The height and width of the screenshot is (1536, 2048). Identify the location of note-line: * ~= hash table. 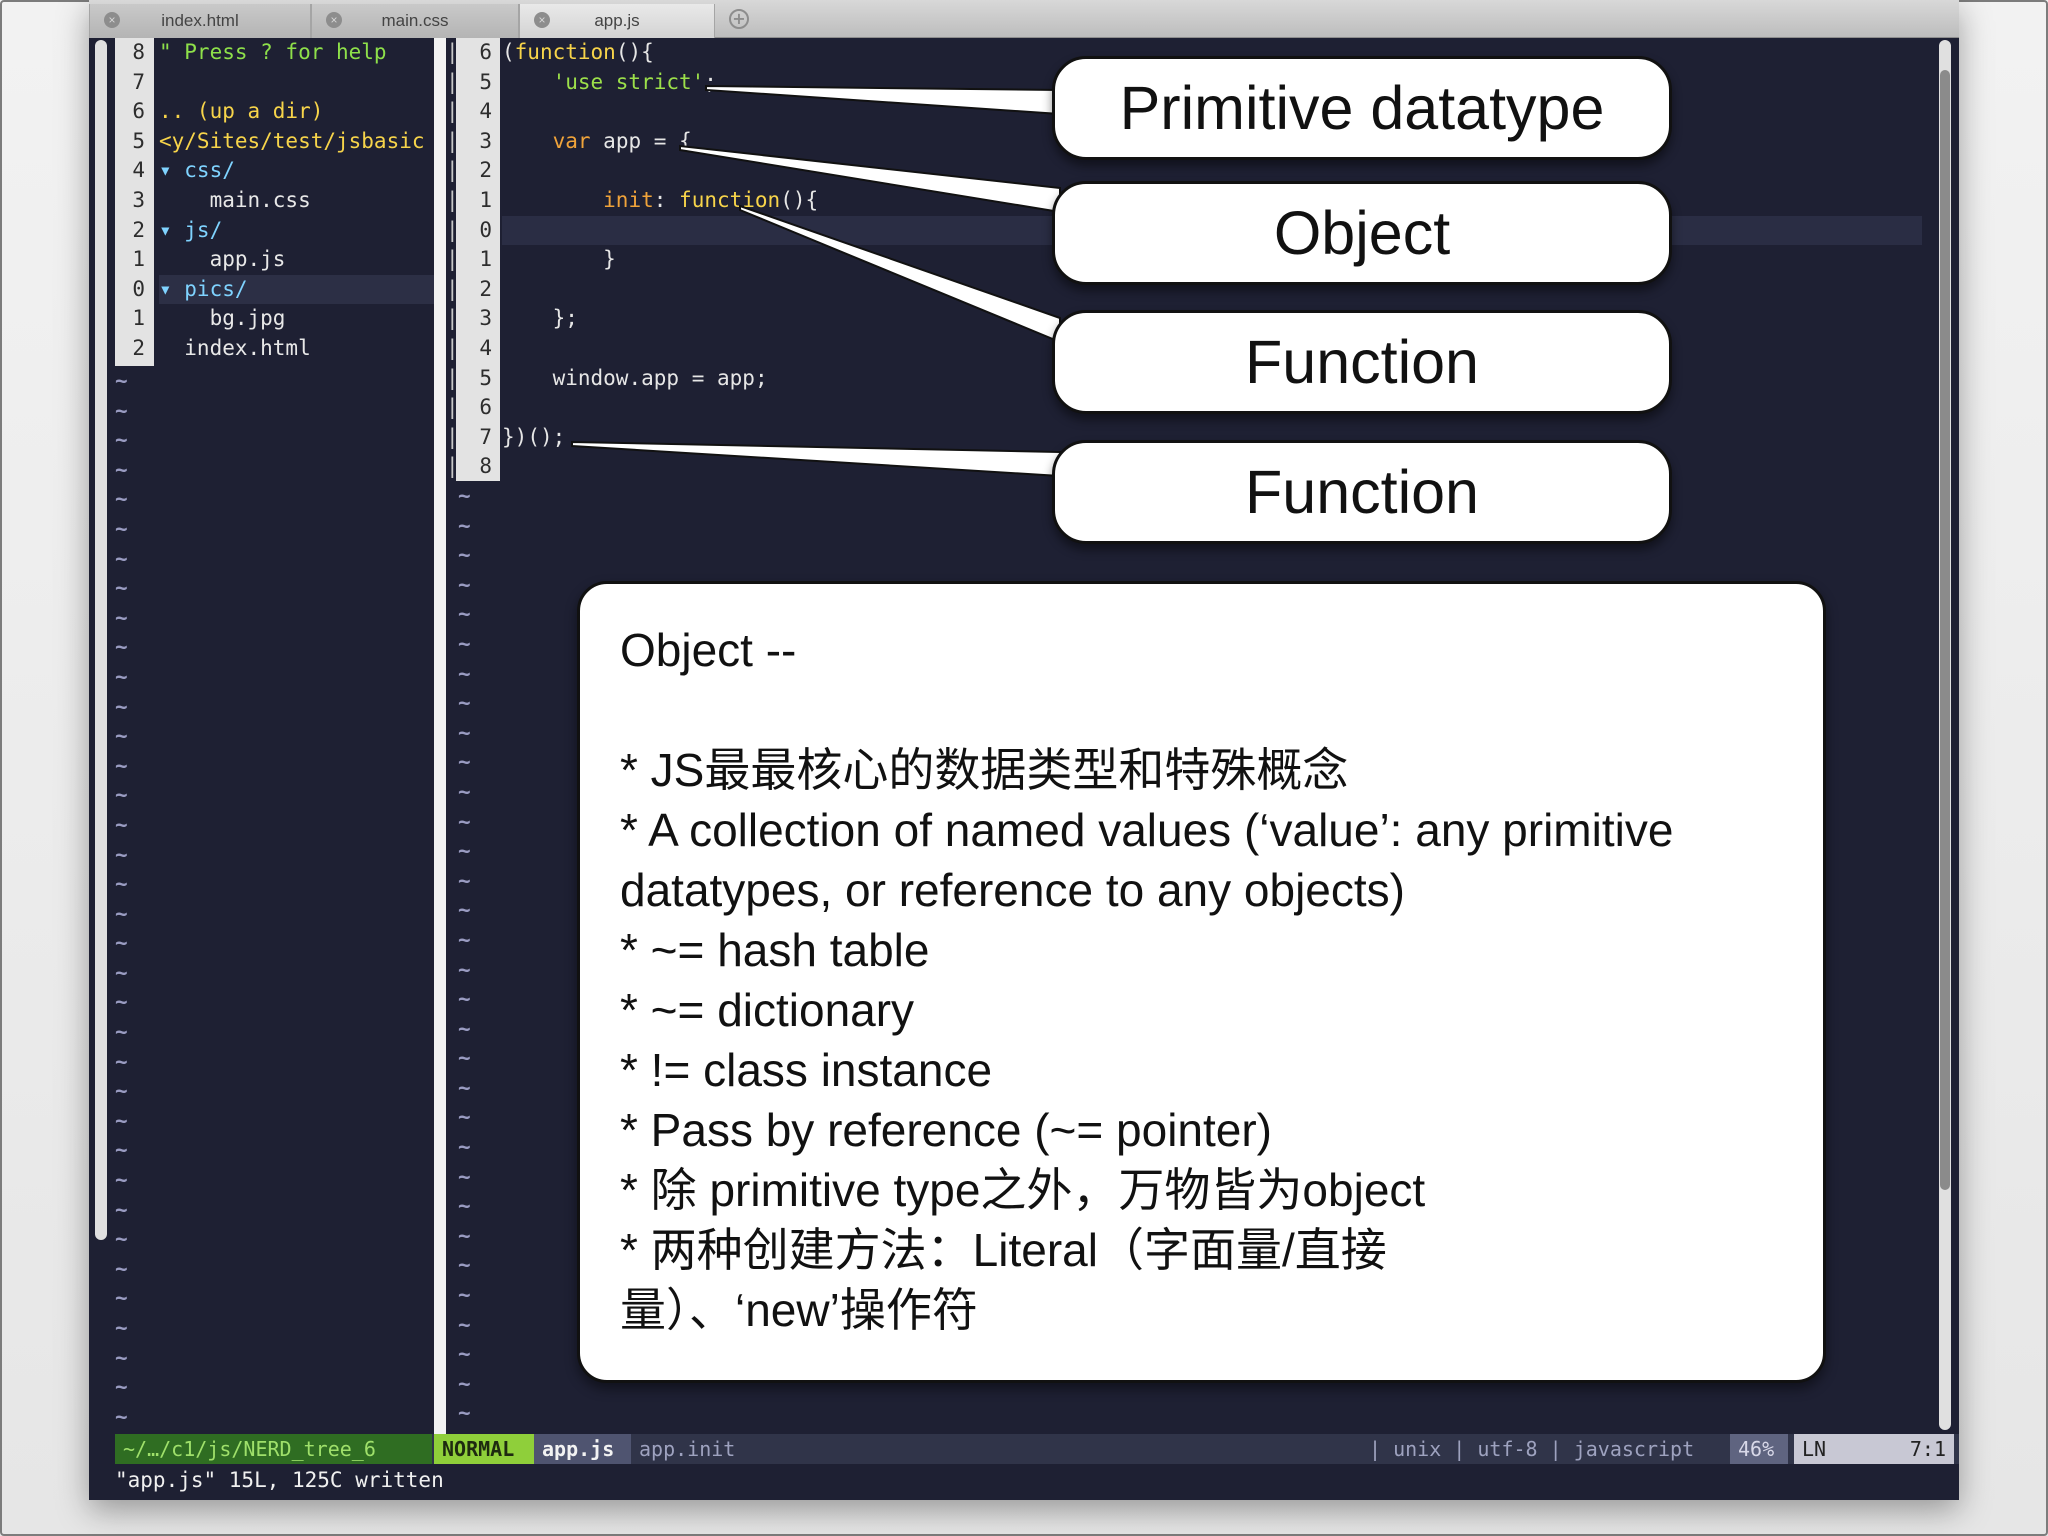
(775, 950).